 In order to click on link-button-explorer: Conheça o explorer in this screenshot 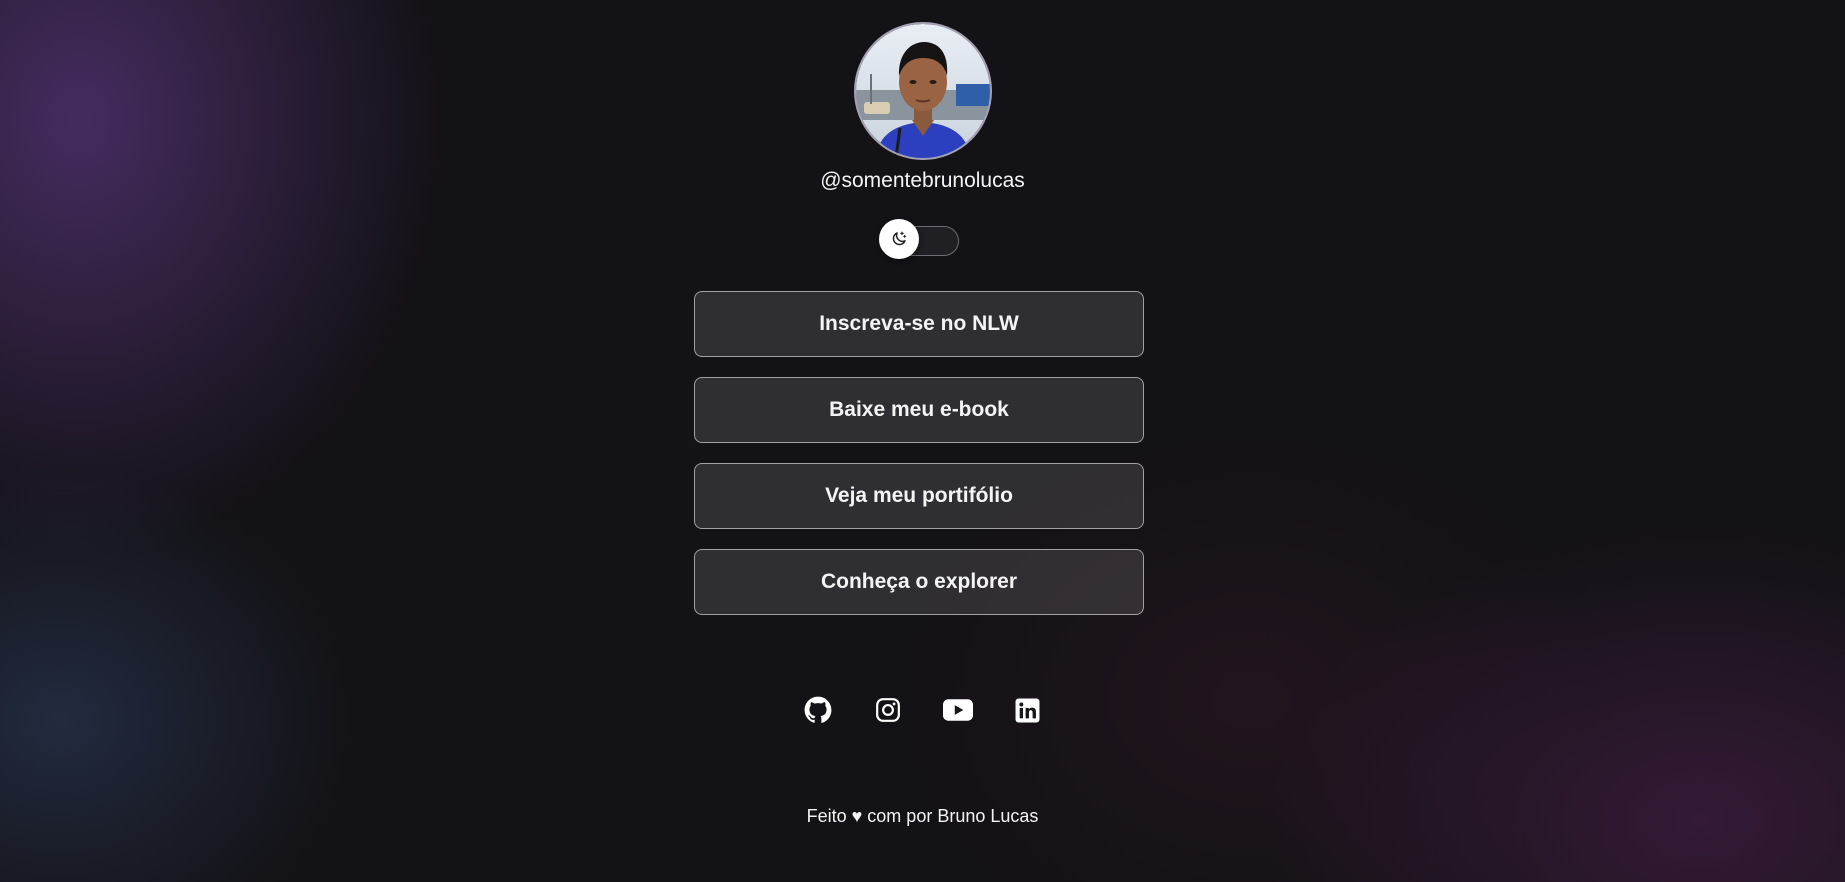, I will do `click(919, 582)`.